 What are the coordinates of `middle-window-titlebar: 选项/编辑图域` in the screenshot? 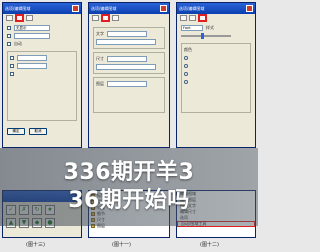 It's located at (129, 8).